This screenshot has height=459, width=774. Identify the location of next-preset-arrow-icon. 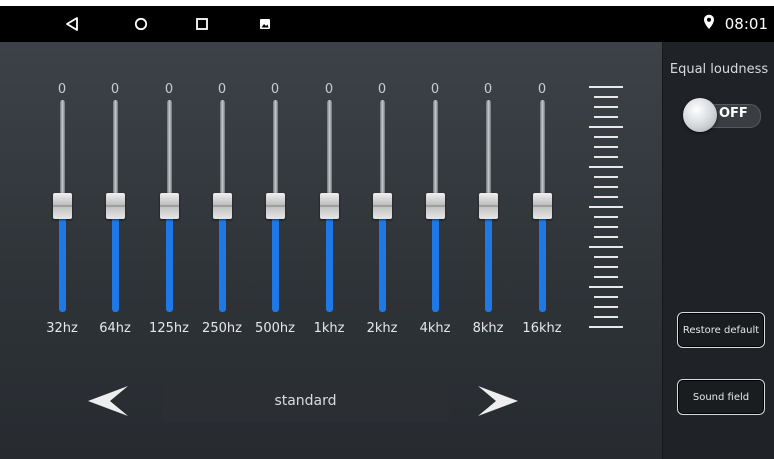
(498, 403).